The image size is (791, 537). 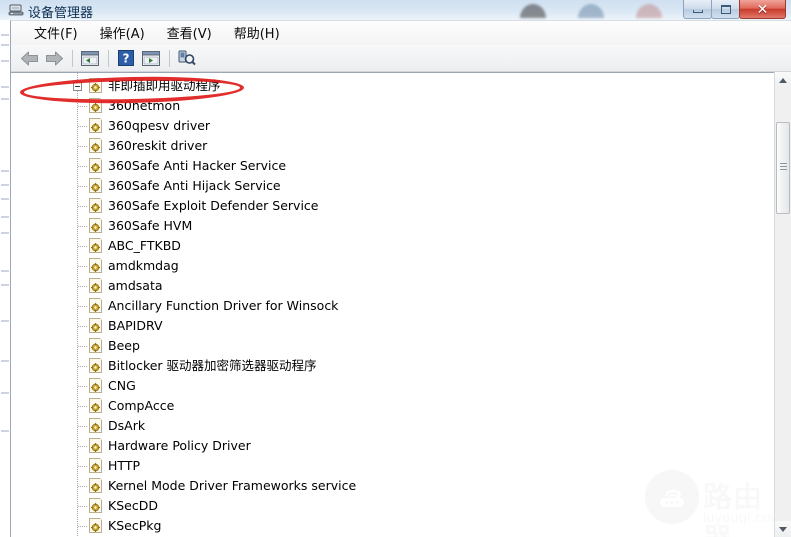 I want to click on scan-hardware-button, so click(x=187, y=58).